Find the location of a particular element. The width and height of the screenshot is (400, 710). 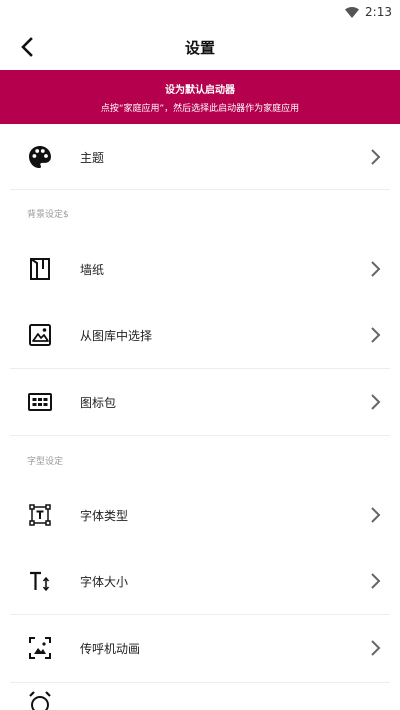

settings-item-font-type: 字体类型 is located at coordinates (200, 515).